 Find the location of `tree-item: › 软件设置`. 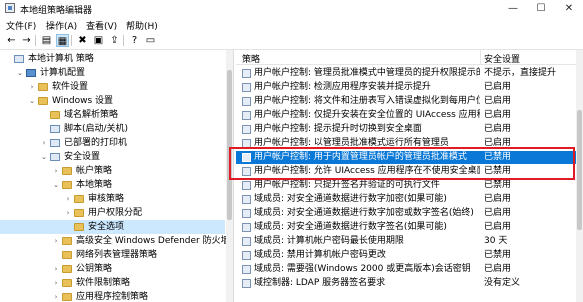

tree-item: › 软件设置 is located at coordinates (112, 87).